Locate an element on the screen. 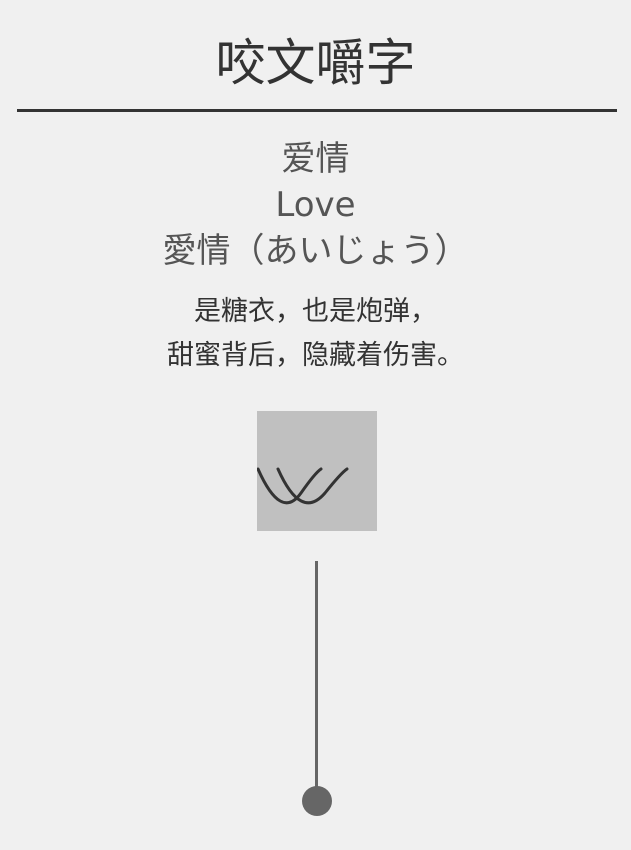 This screenshot has width=631, height=850. word-english: Love is located at coordinates (315, 205).